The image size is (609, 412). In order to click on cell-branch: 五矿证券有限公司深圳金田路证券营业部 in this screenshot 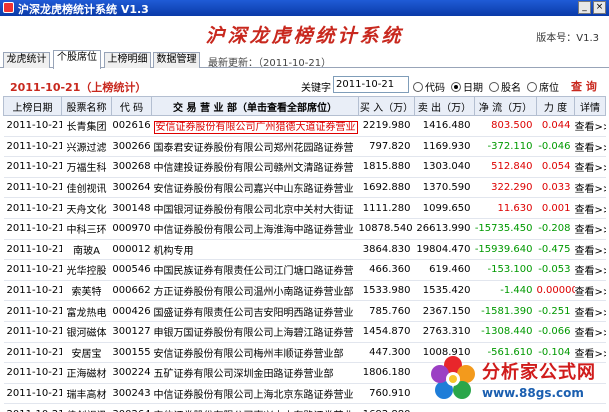, I will do `click(255, 373)`.